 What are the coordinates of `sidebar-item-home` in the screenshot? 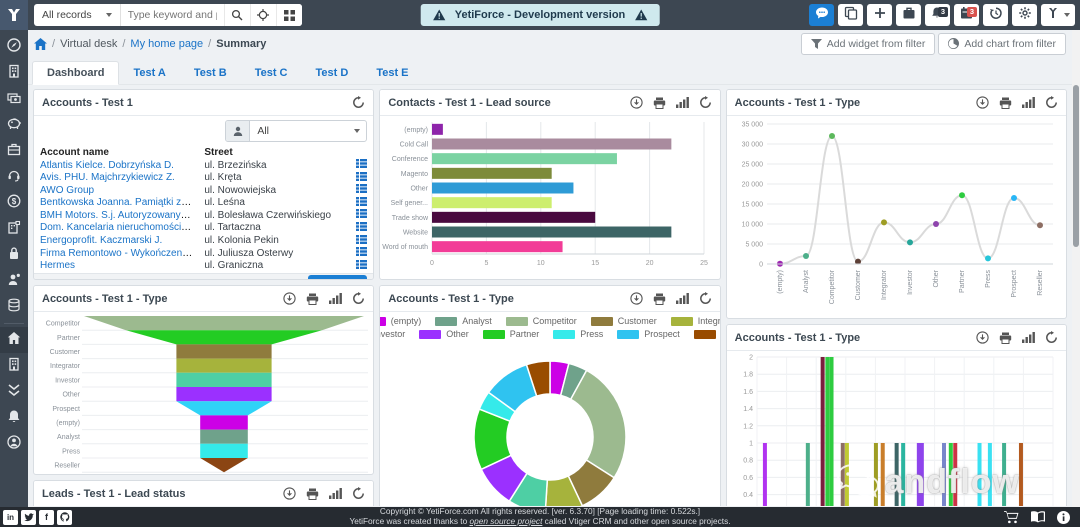 It's located at (14, 340).